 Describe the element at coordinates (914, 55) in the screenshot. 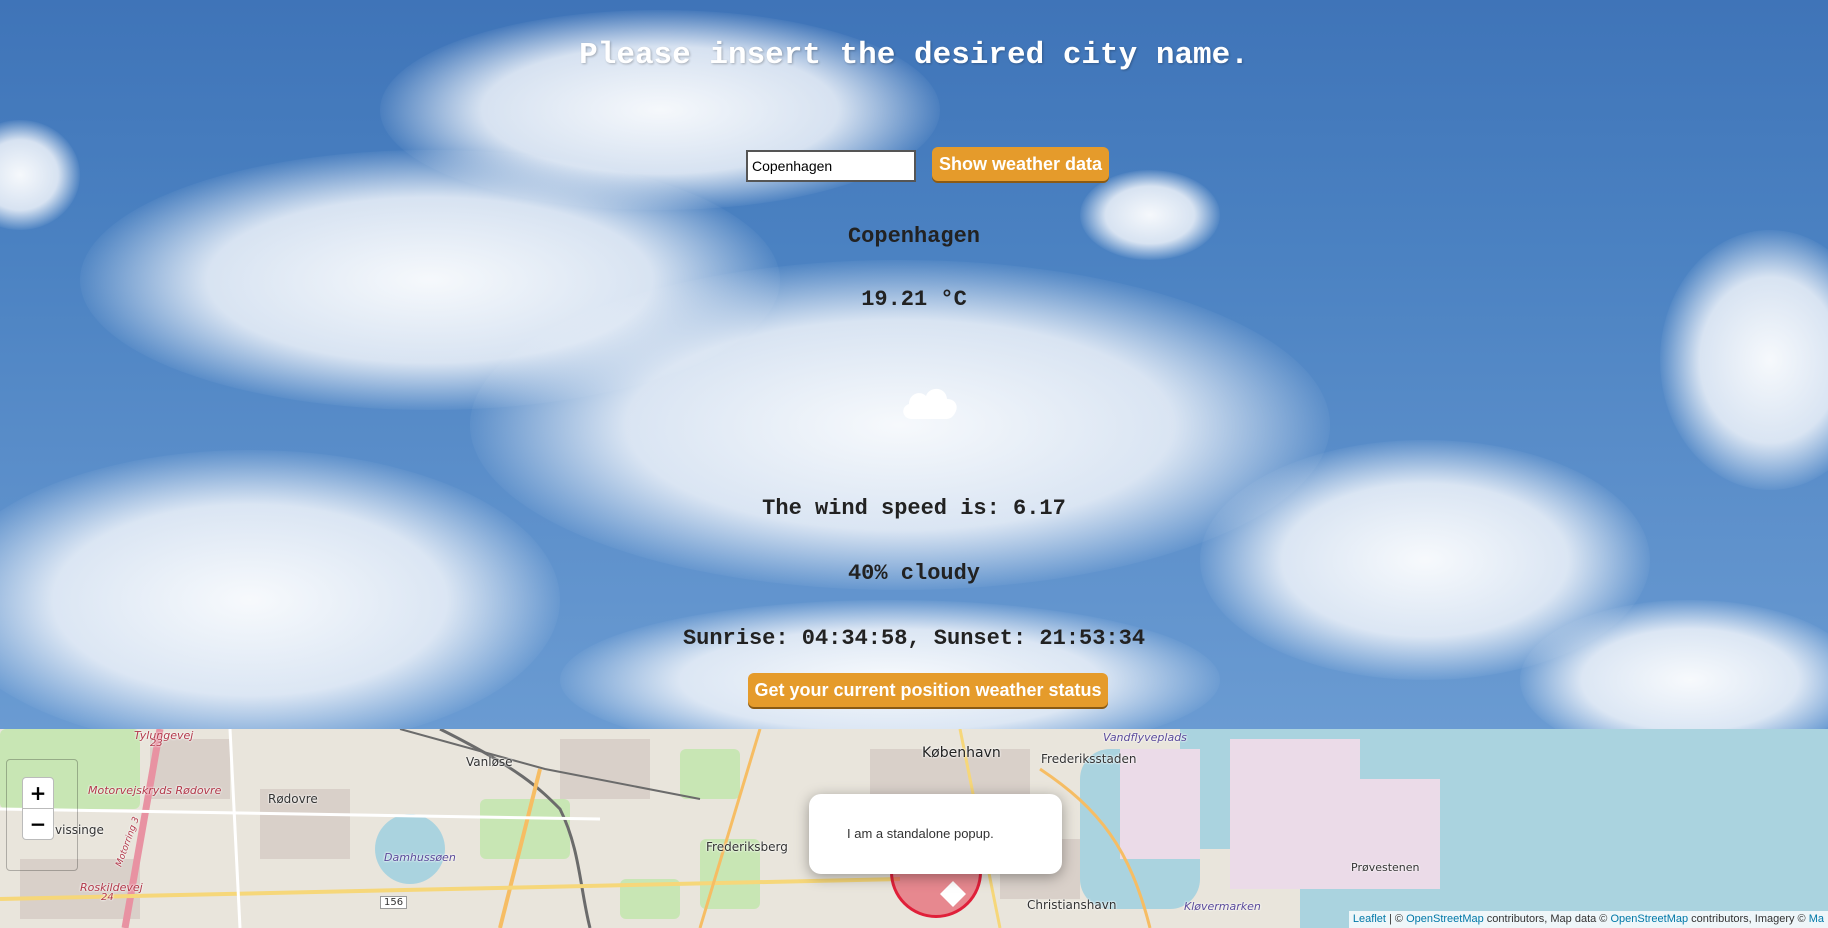

I see `page-title: Please insert the desired city name.` at that location.